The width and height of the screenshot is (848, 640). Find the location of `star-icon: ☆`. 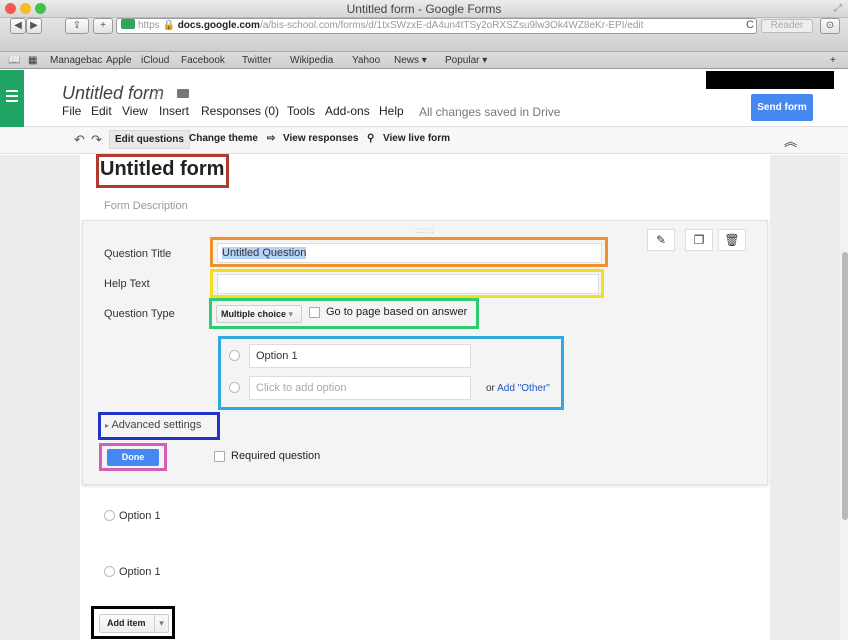

star-icon: ☆ is located at coordinates (158, 93).